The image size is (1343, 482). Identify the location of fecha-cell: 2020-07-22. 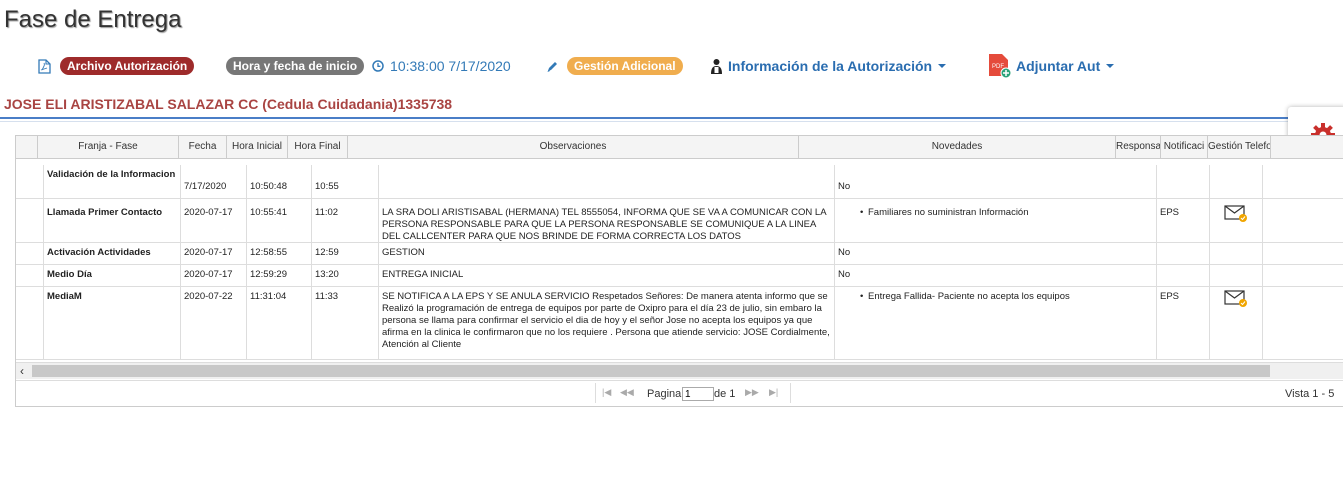
(214, 323).